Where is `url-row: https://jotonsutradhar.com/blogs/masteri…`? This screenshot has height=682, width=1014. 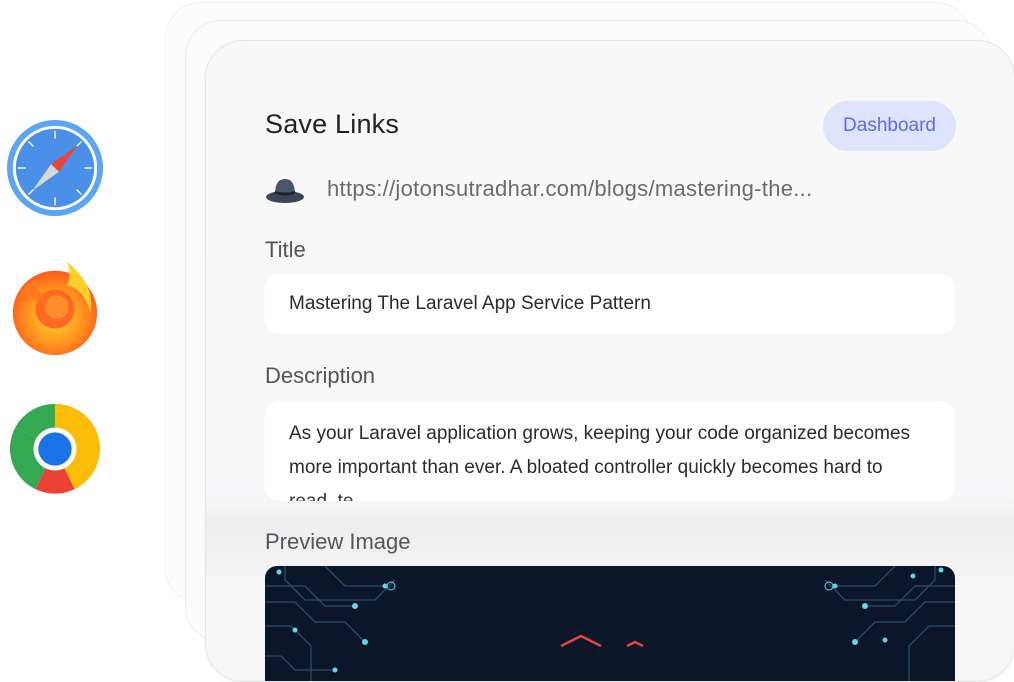
url-row: https://jotonsutradhar.com/blogs/masteri… is located at coordinates (539, 189).